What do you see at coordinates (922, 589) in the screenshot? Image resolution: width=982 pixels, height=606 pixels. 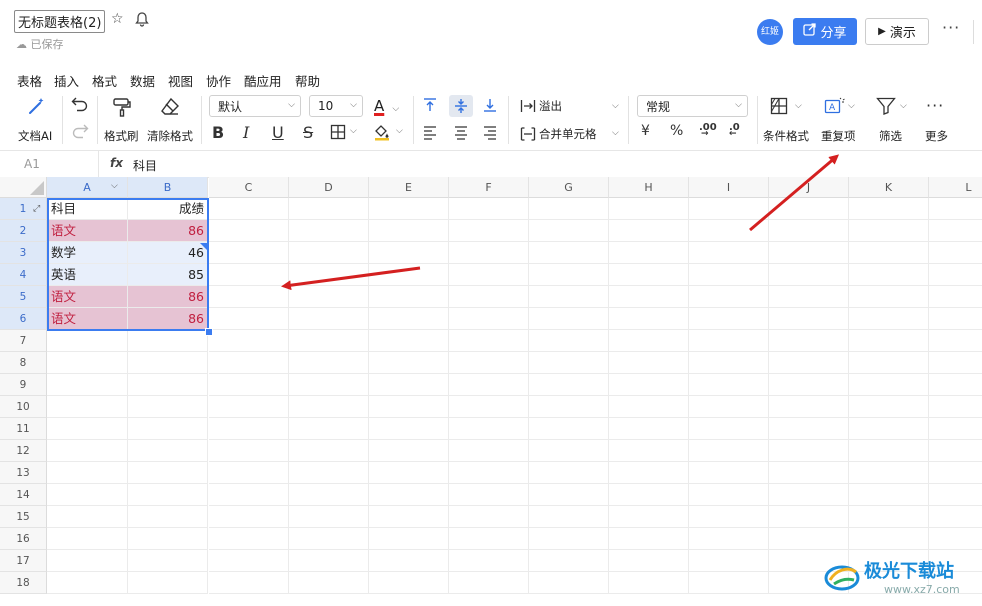 I see `watermark-url: www.xz7.com` at bounding box center [922, 589].